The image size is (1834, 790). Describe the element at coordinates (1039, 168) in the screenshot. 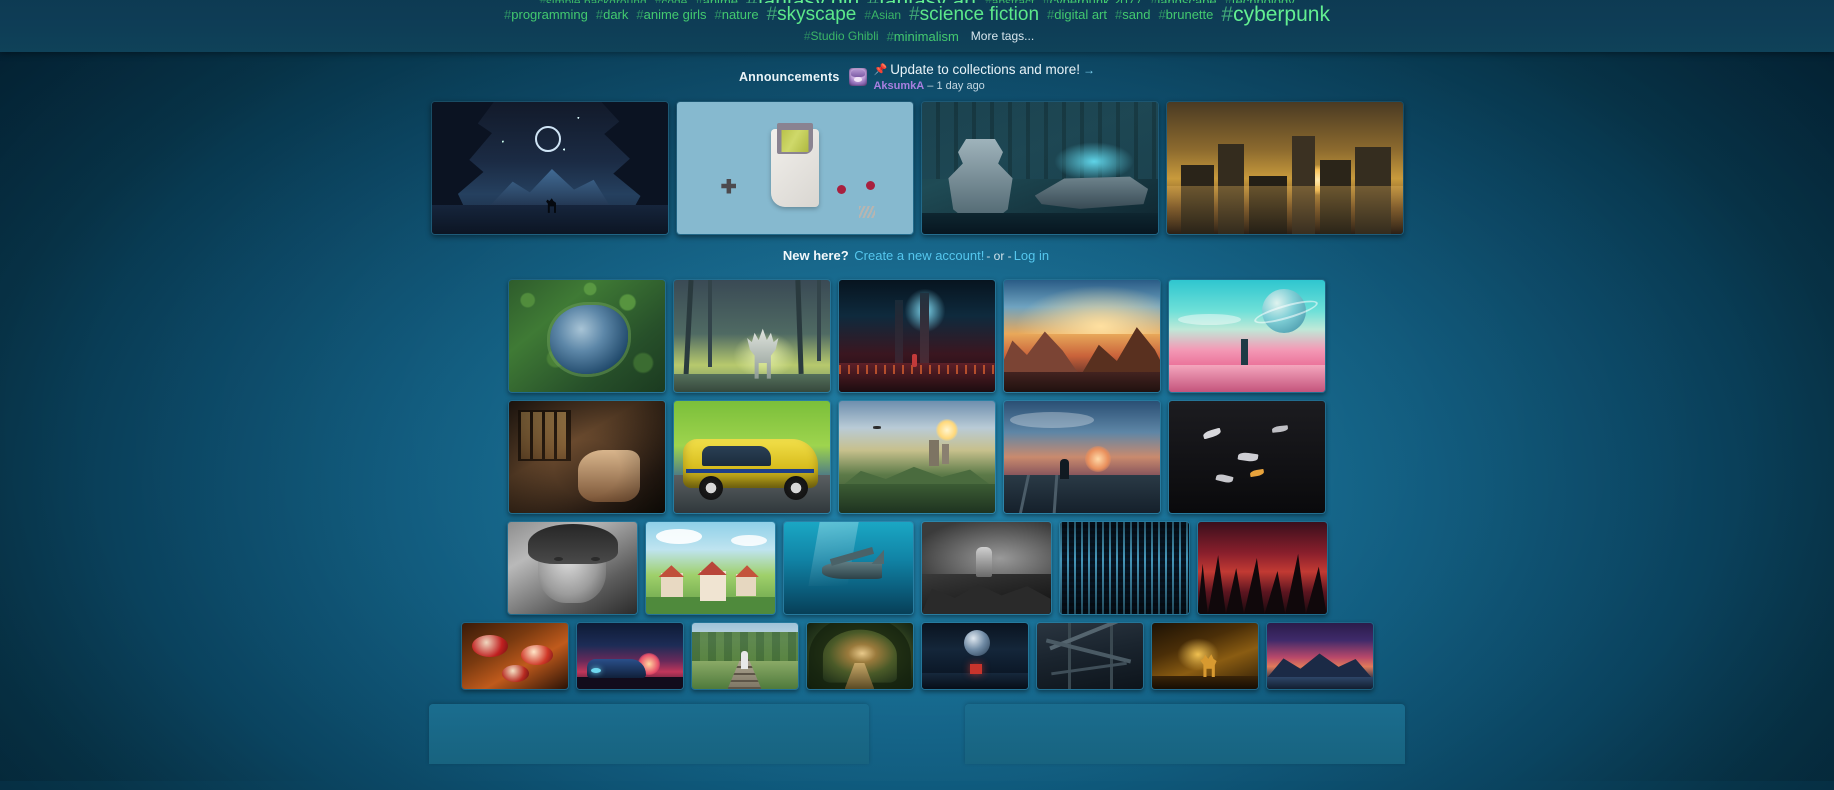

I see `featured-mech-hangar` at that location.